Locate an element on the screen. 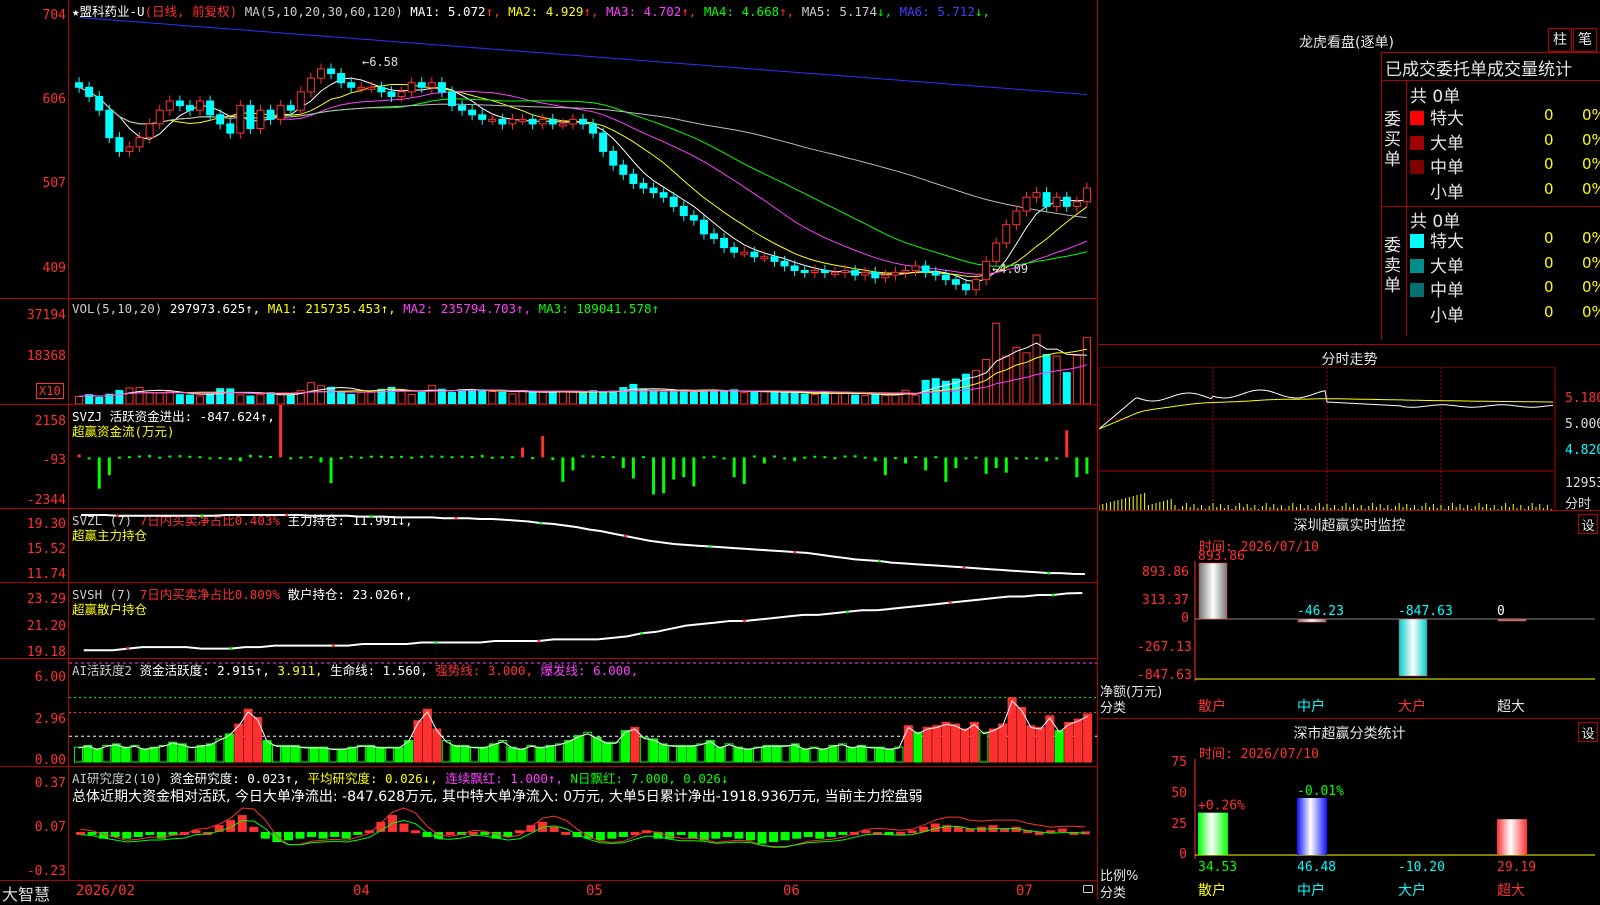 Image resolution: width=1600 pixels, height=905 pixels. classify-value-label: 29.19 is located at coordinates (1516, 867).